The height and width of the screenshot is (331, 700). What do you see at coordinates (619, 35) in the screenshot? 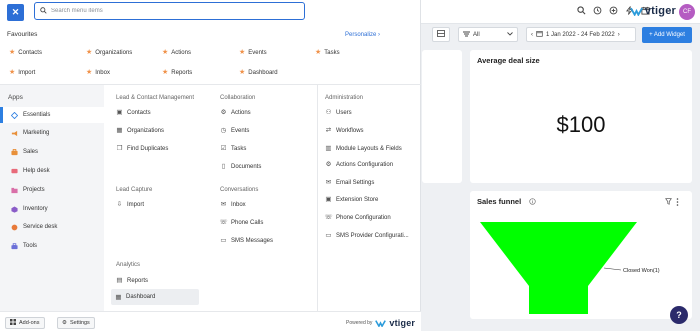
I see `chevron-right-icon: ›` at bounding box center [619, 35].